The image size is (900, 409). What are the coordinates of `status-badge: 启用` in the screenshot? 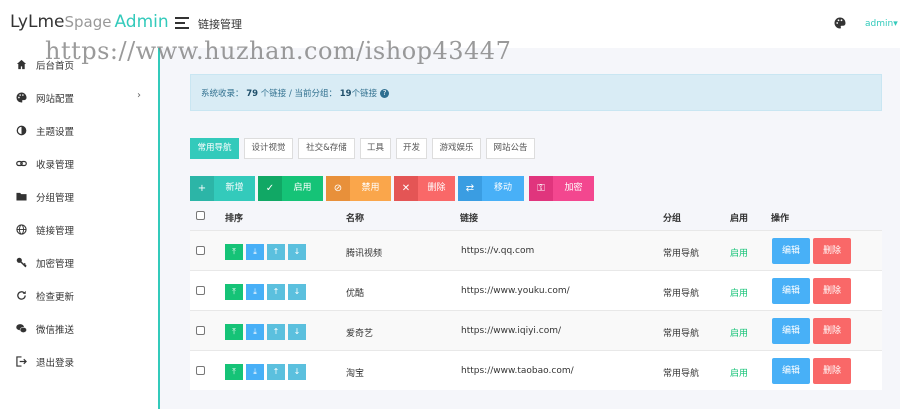 It's located at (739, 334).